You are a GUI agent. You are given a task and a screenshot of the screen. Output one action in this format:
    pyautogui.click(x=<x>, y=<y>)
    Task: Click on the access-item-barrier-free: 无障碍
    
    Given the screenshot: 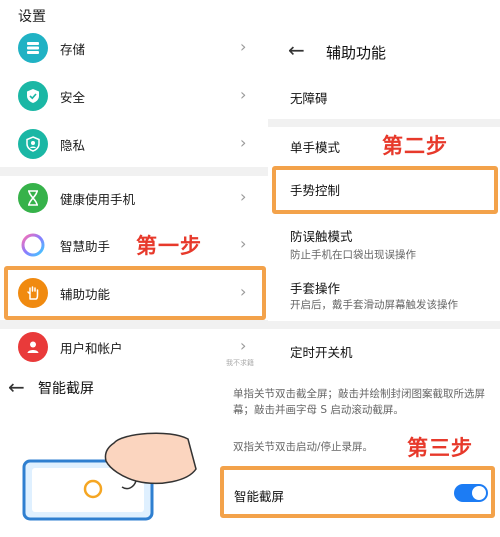 What is the action you would take?
    pyautogui.click(x=384, y=96)
    